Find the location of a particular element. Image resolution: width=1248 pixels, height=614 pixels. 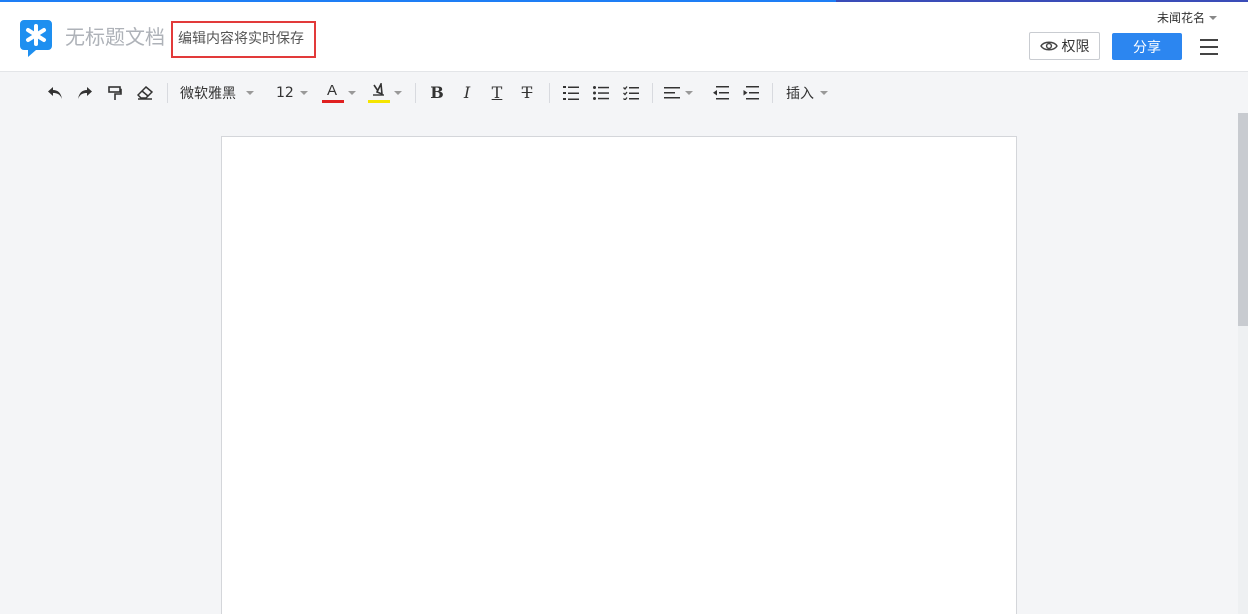

app-logo-icon is located at coordinates (36, 38).